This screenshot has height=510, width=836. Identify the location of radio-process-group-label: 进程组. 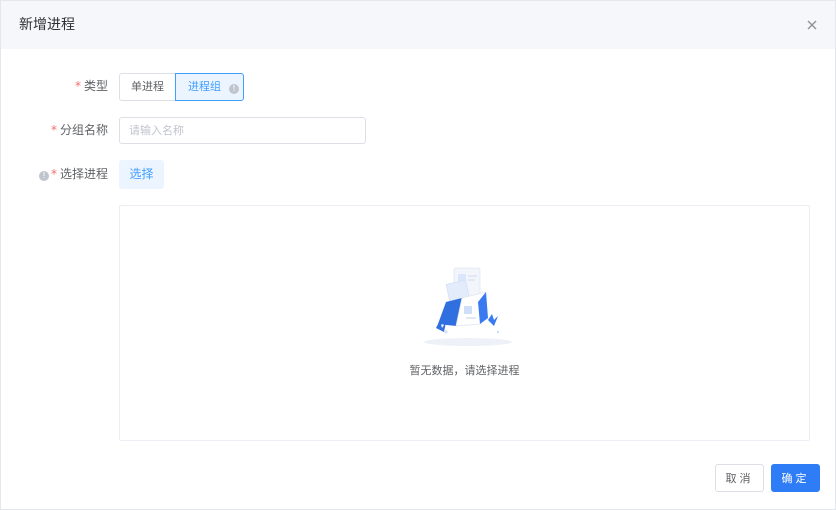
(204, 86).